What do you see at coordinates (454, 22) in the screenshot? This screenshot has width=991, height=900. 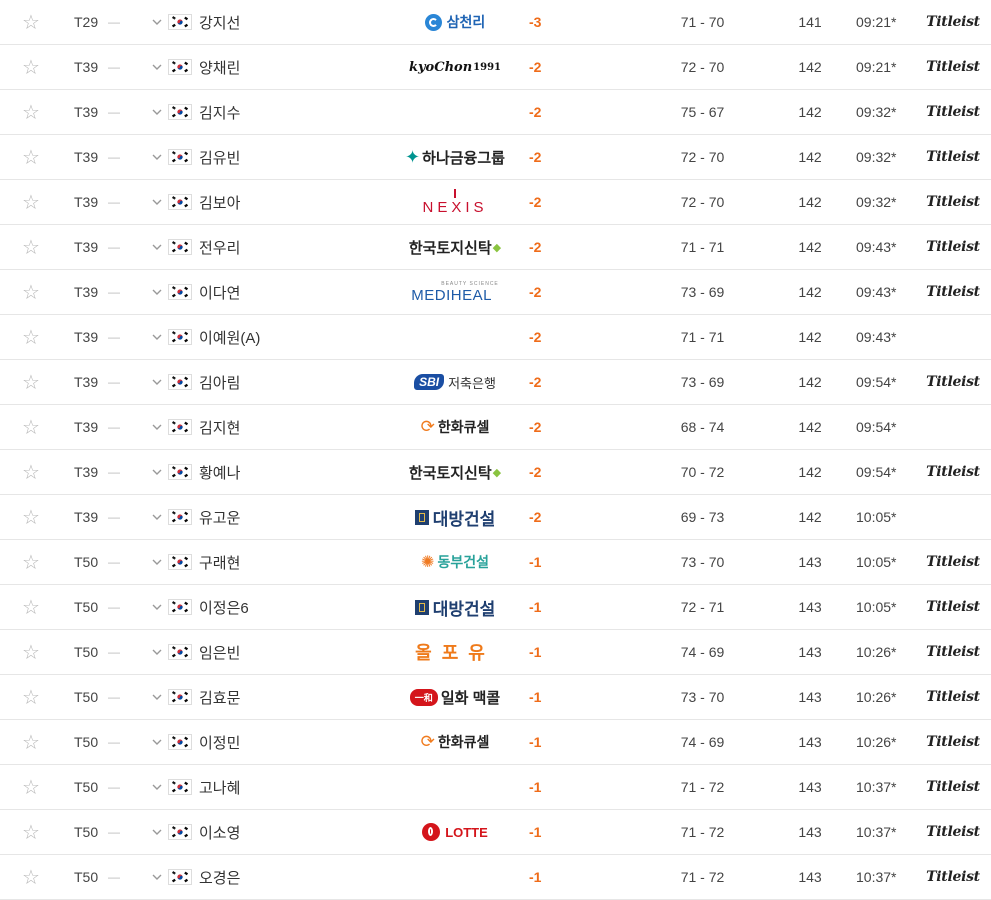 I see `samchully-logo: 삼천리` at bounding box center [454, 22].